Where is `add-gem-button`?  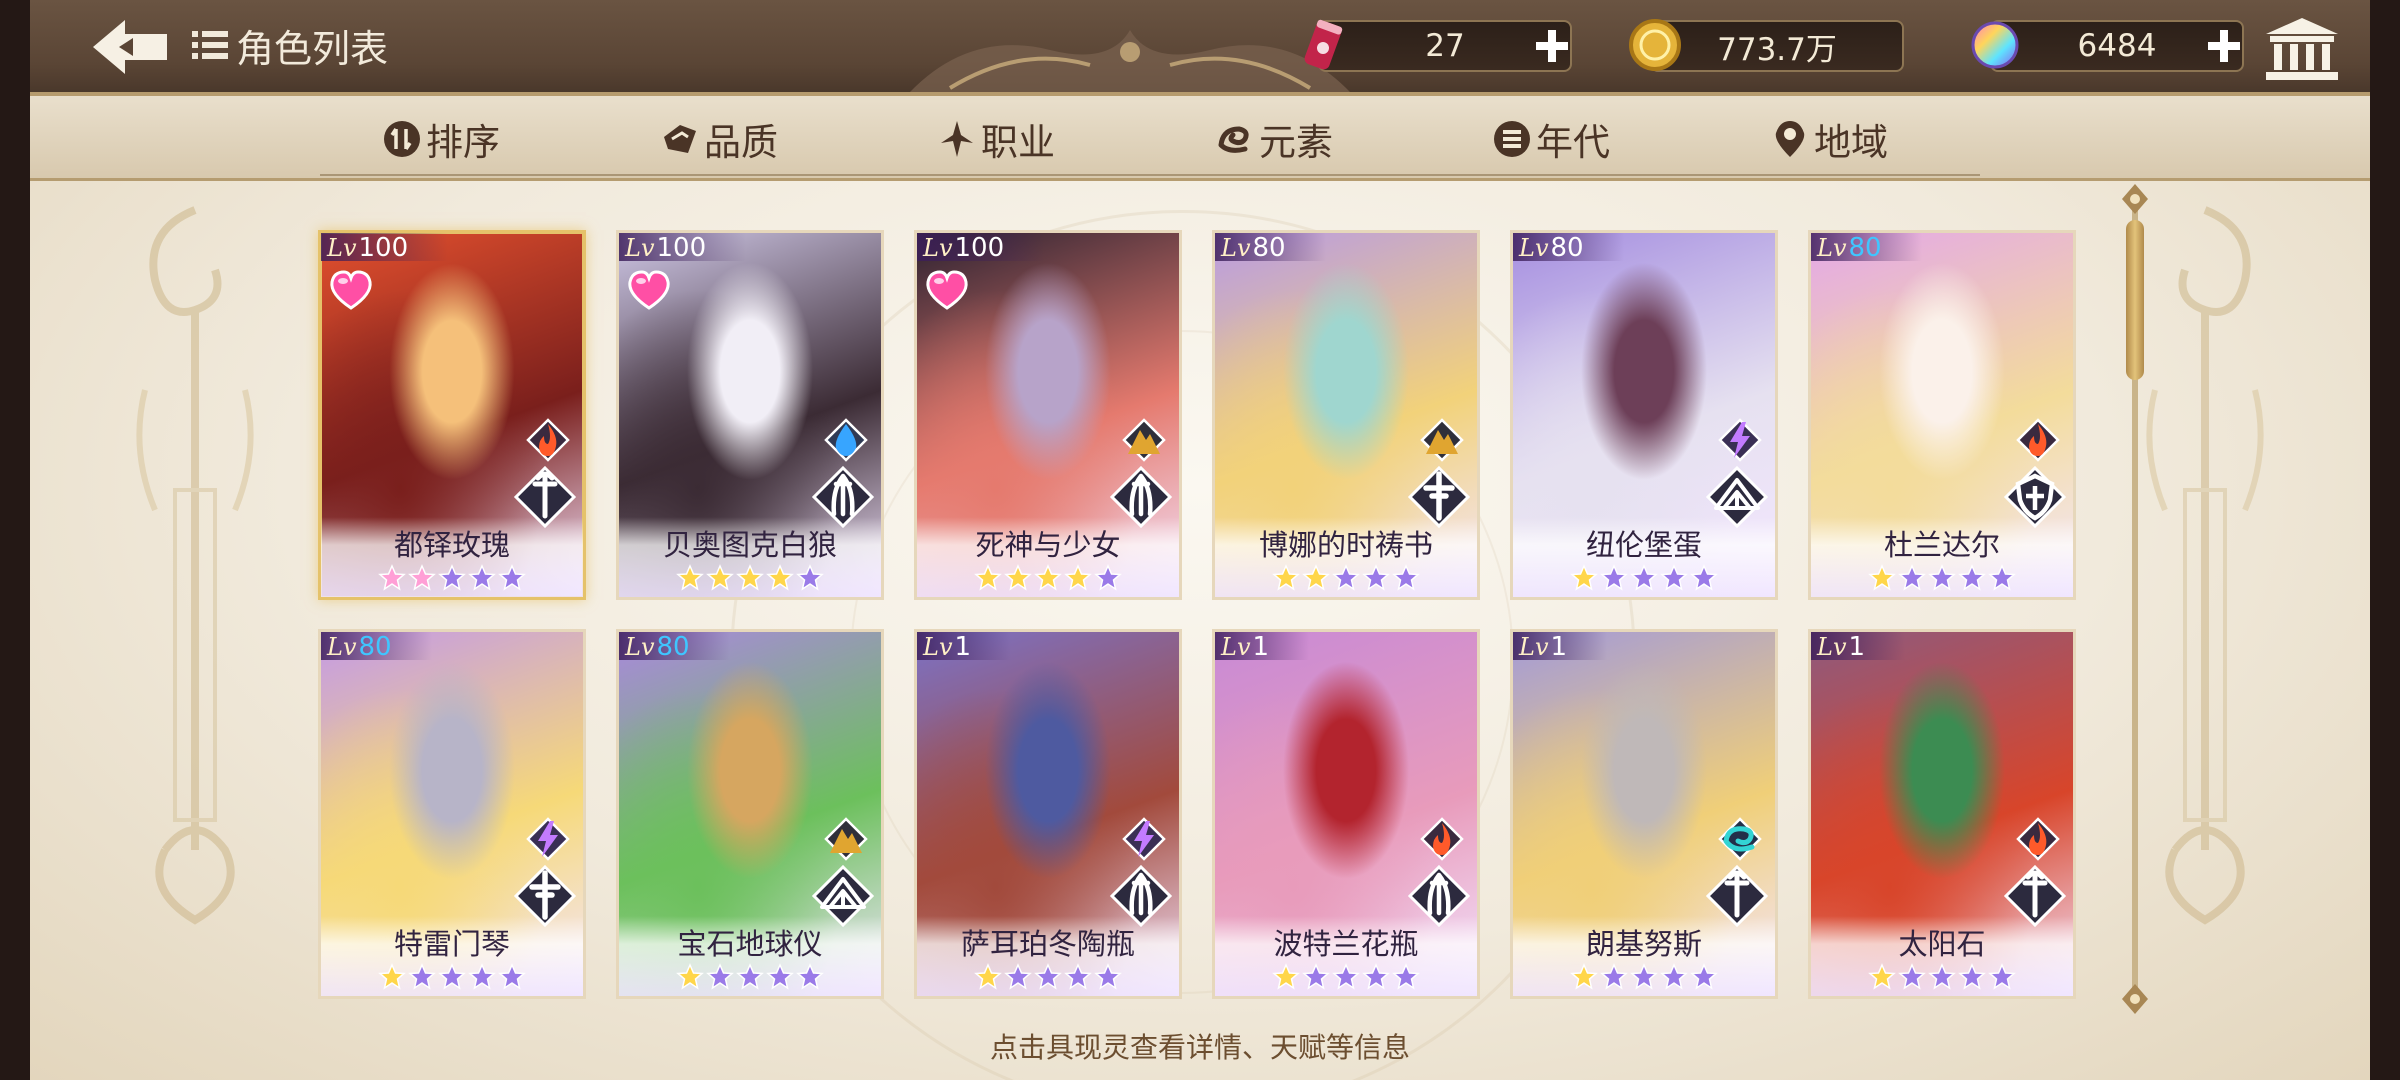 add-gem-button is located at coordinates (2224, 46).